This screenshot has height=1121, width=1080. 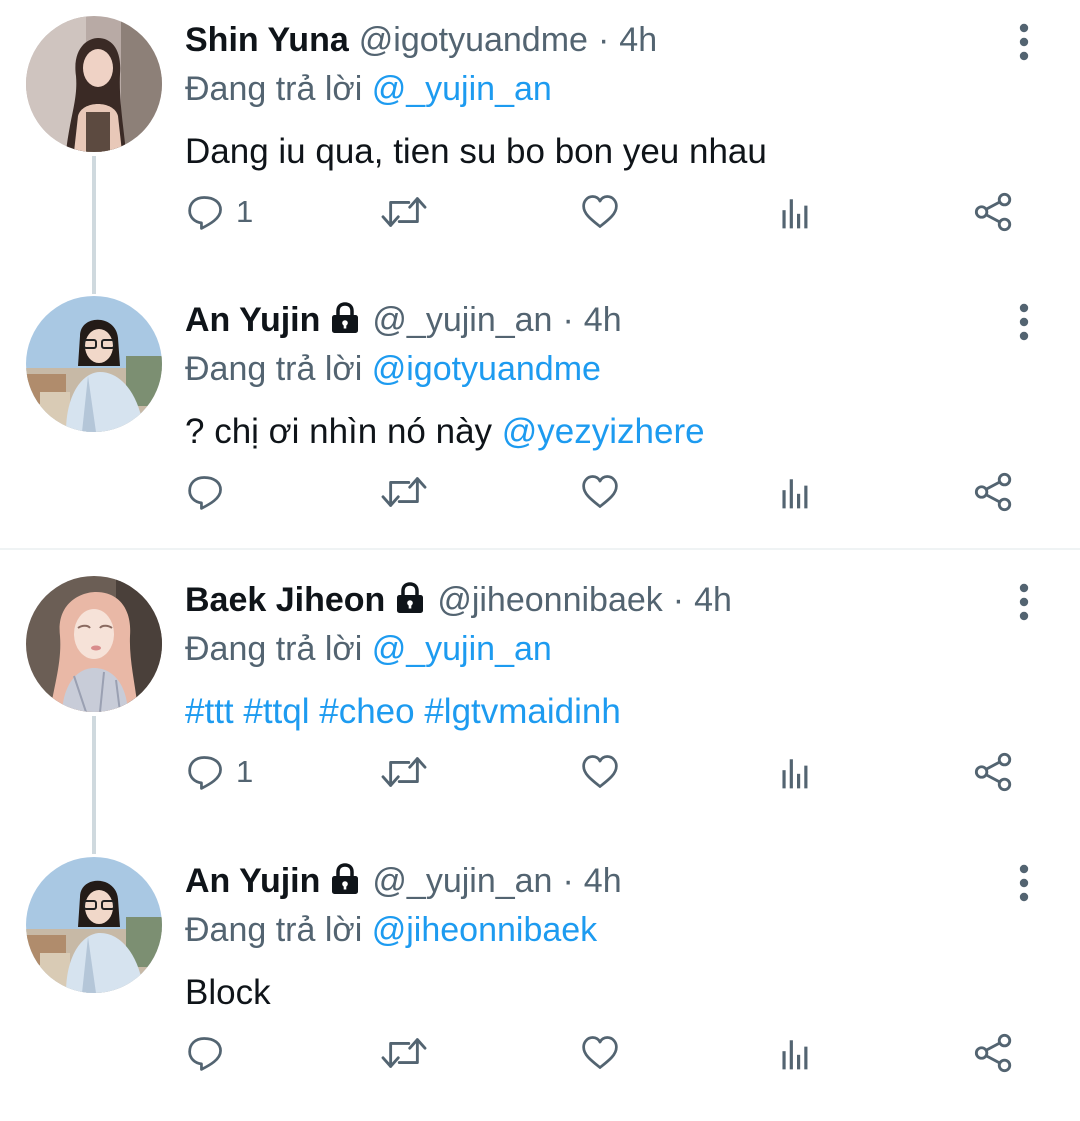 I want to click on replying-to-mention: @igotyuandme, so click(x=486, y=369).